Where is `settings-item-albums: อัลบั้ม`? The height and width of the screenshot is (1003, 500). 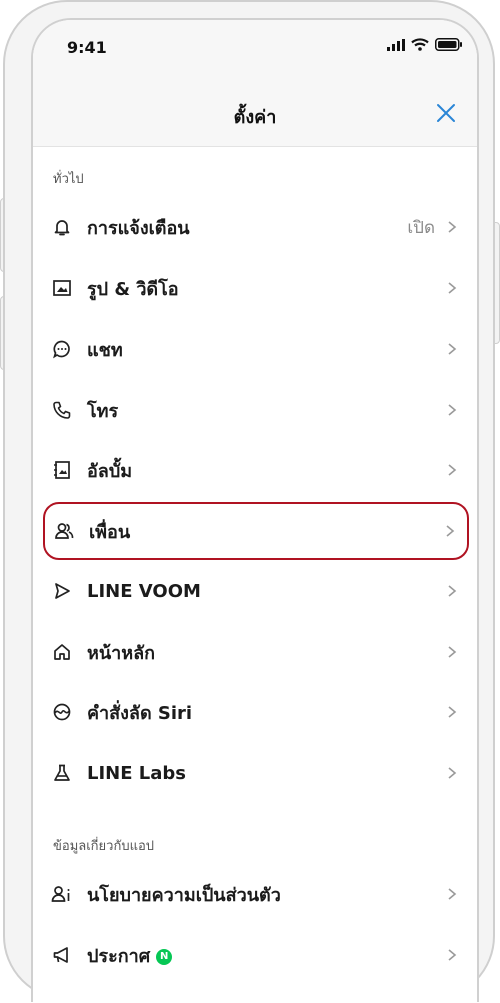
settings-item-albums: อัลบั้ม is located at coordinates (256, 470).